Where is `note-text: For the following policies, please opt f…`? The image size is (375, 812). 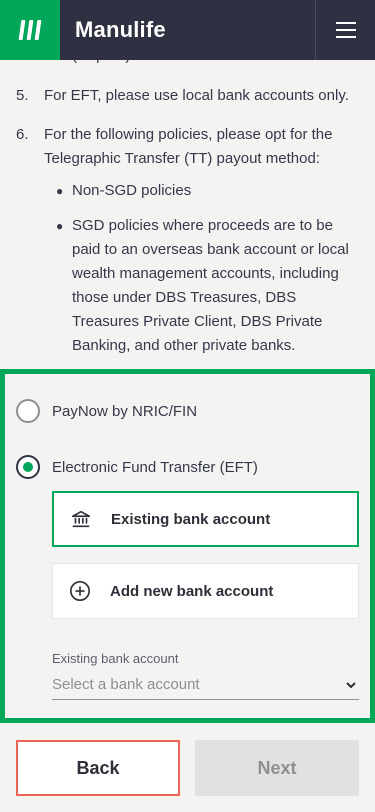
note-text: For the following policies, please opt f… is located at coordinates (188, 146).